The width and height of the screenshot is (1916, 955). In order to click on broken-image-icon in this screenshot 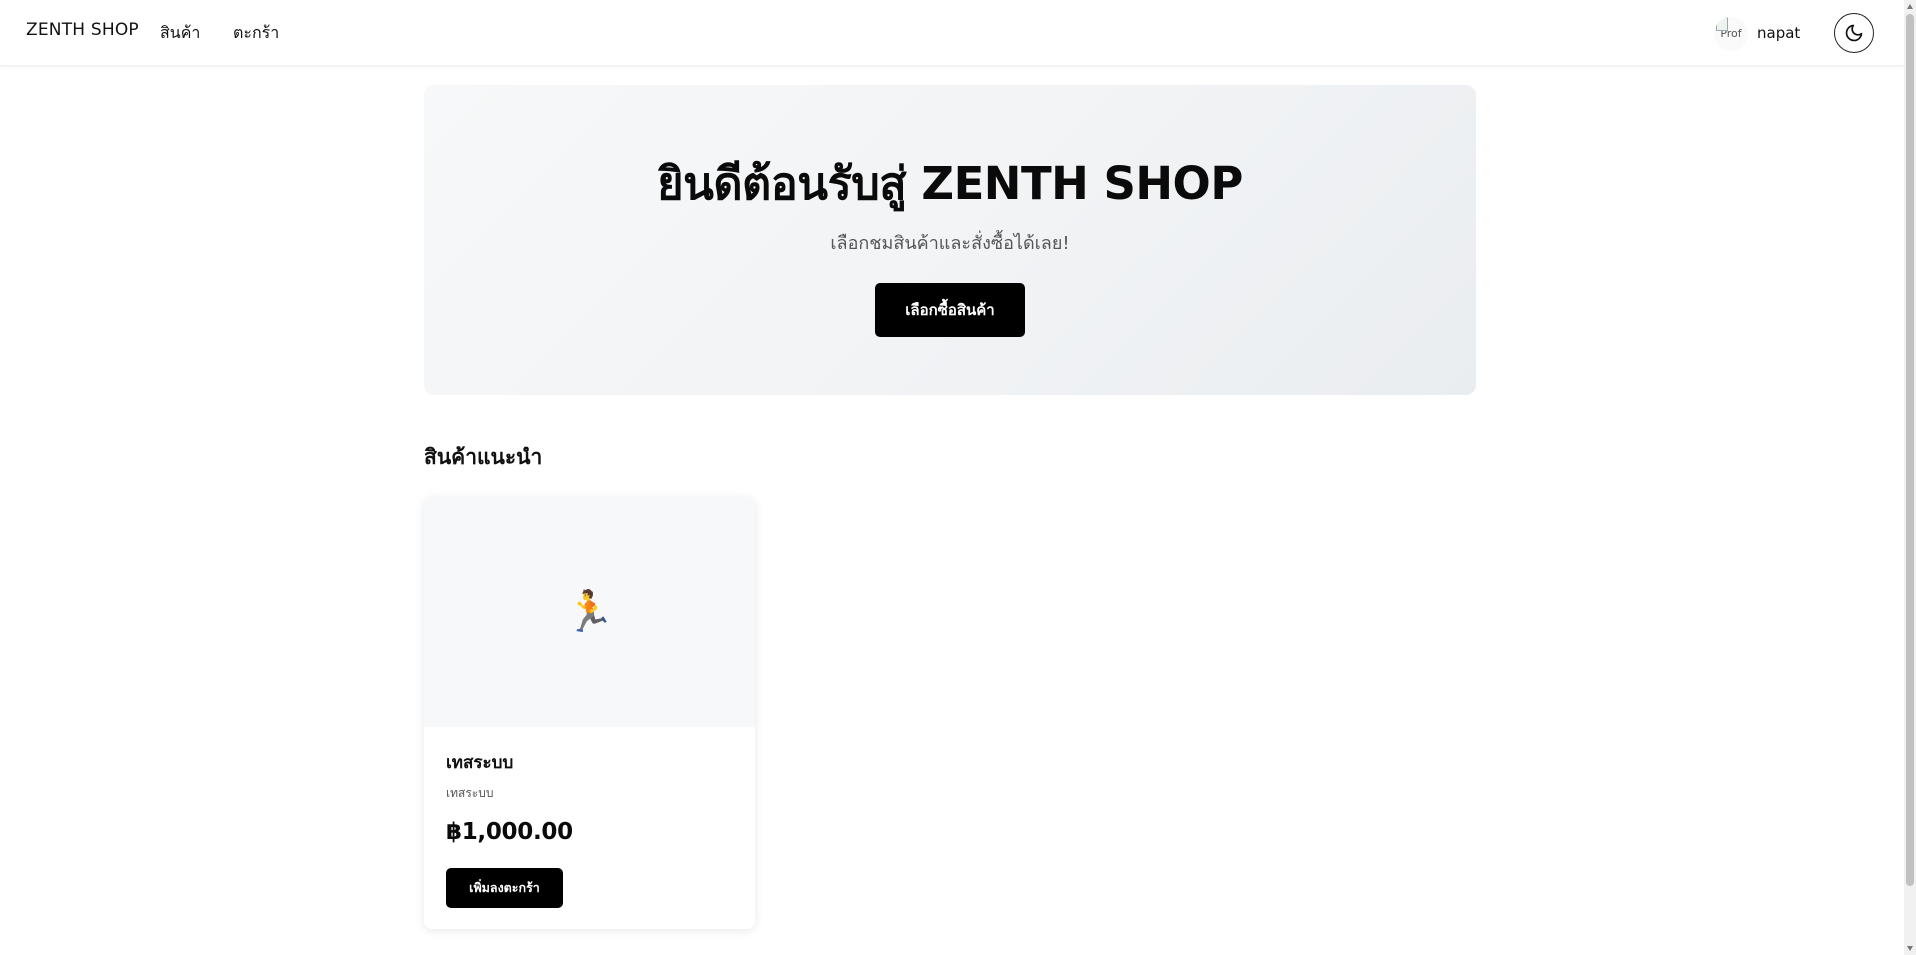, I will do `click(1722, 24)`.